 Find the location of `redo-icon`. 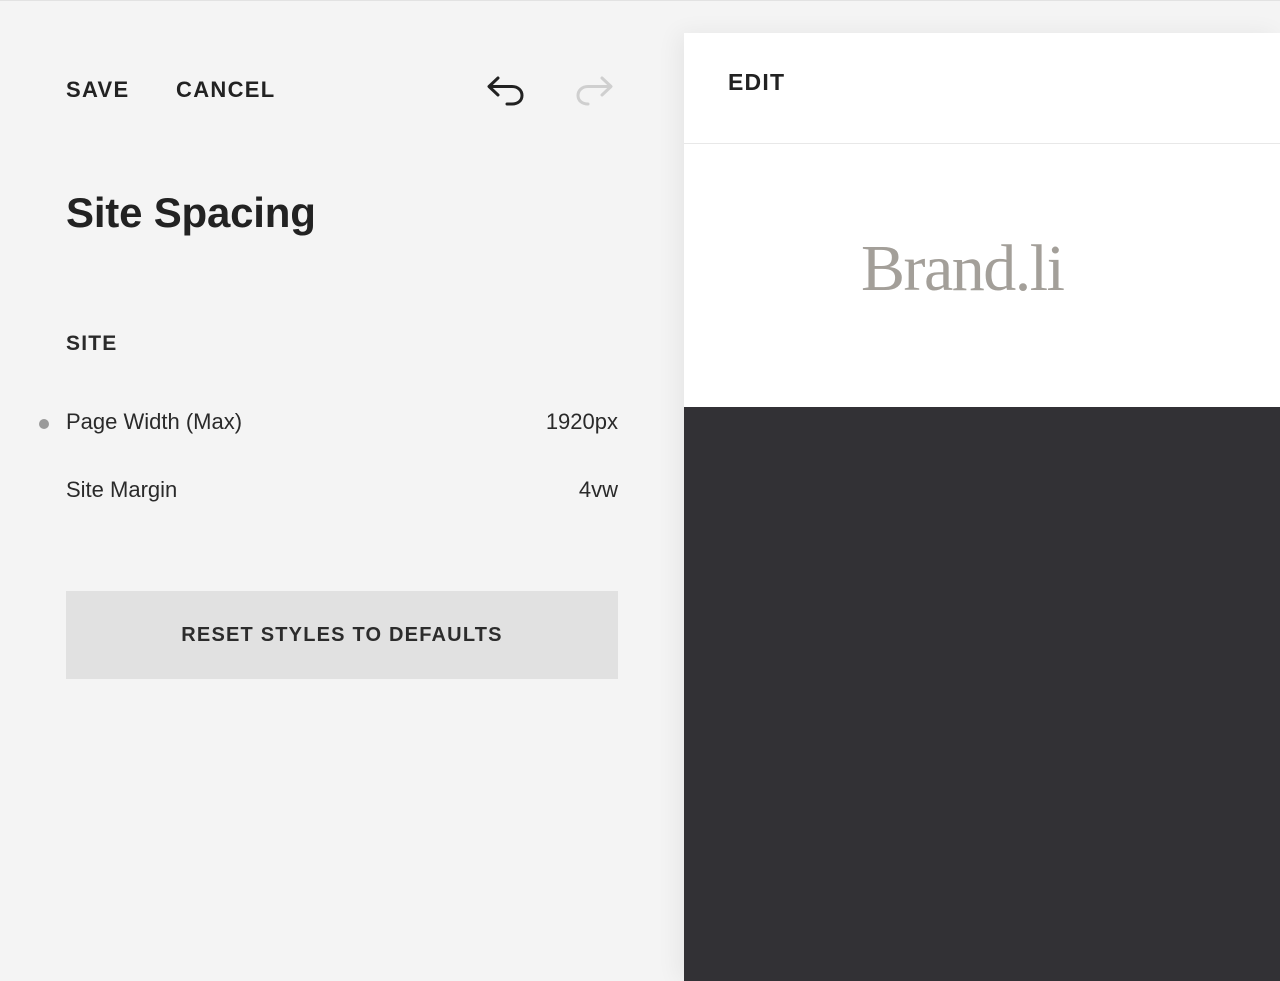

redo-icon is located at coordinates (594, 91).